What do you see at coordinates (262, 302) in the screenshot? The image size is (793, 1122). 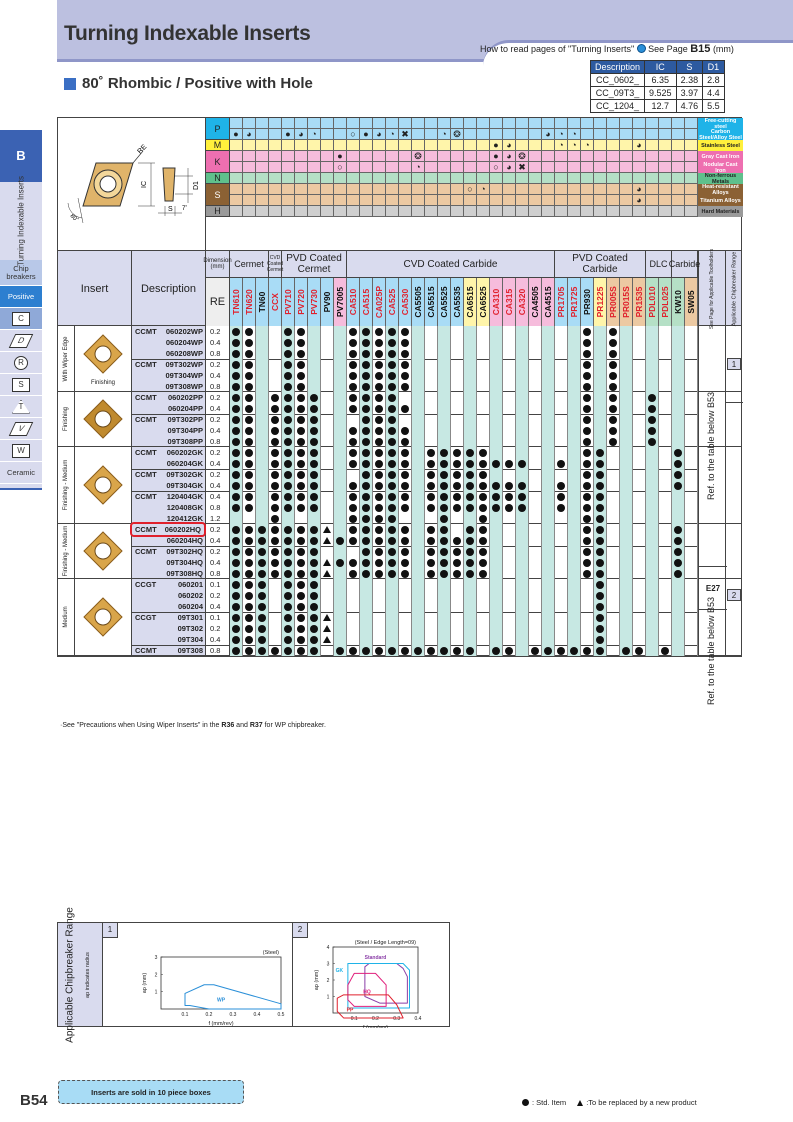 I see `grade-column-header: TN60` at bounding box center [262, 302].